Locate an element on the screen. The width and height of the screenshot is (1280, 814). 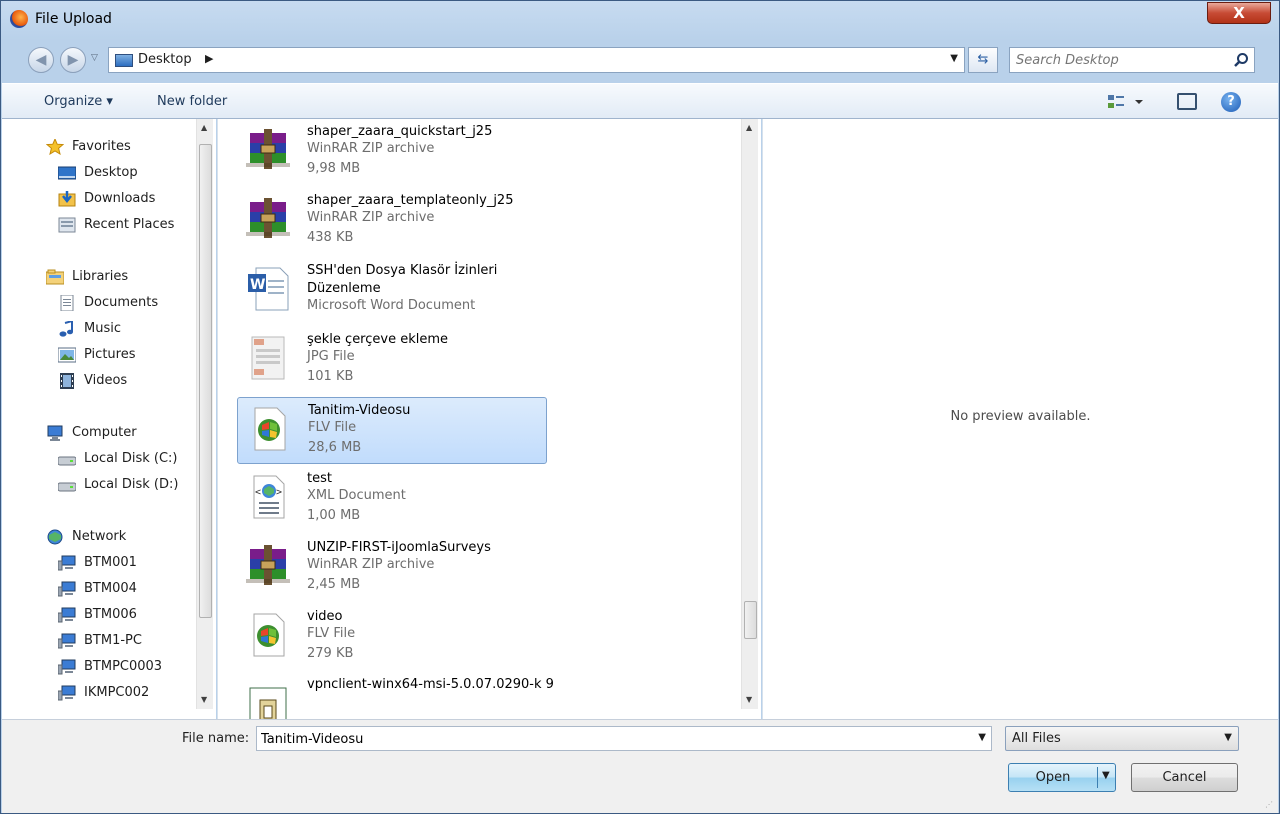
libraries-icon is located at coordinates (55, 277).